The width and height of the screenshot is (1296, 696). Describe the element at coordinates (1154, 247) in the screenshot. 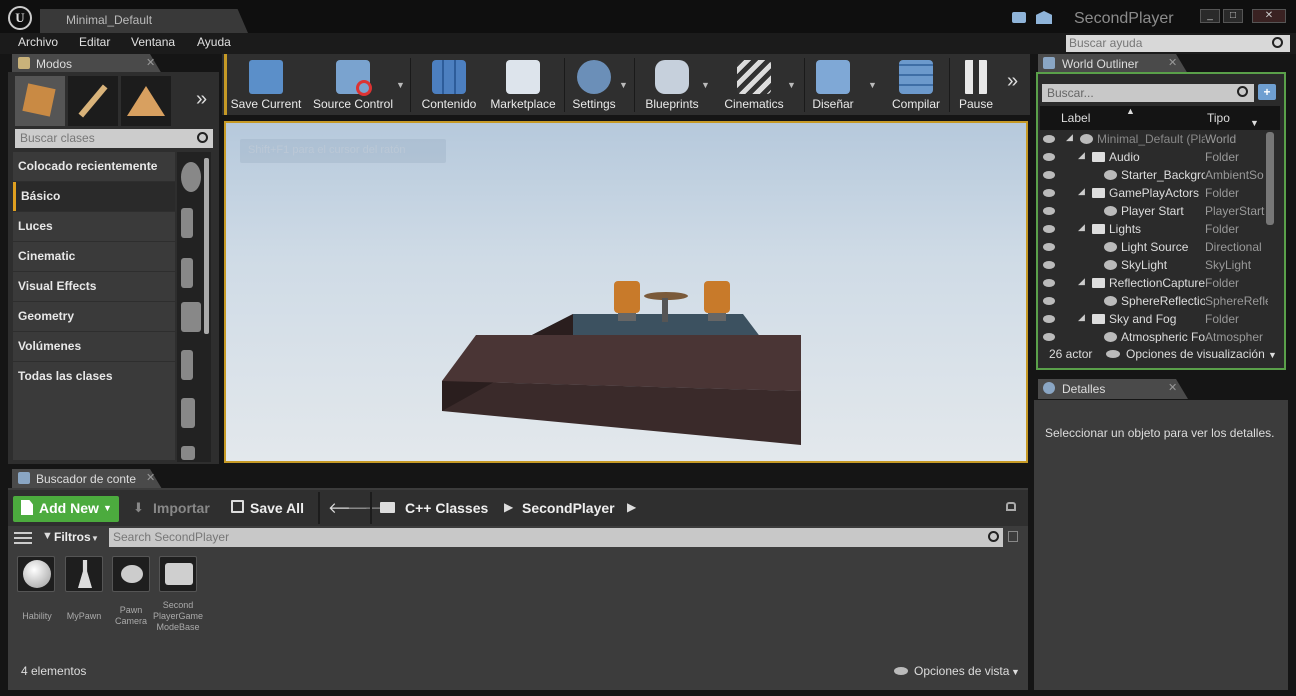

I see `outliner-row: Light Source Directional` at that location.